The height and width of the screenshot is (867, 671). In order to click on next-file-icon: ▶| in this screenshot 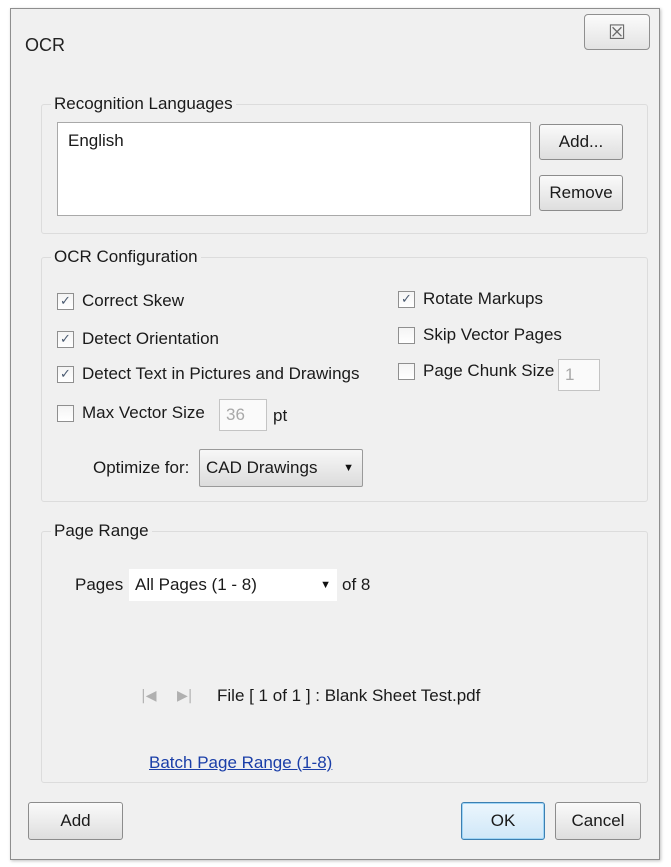, I will do `click(184, 696)`.